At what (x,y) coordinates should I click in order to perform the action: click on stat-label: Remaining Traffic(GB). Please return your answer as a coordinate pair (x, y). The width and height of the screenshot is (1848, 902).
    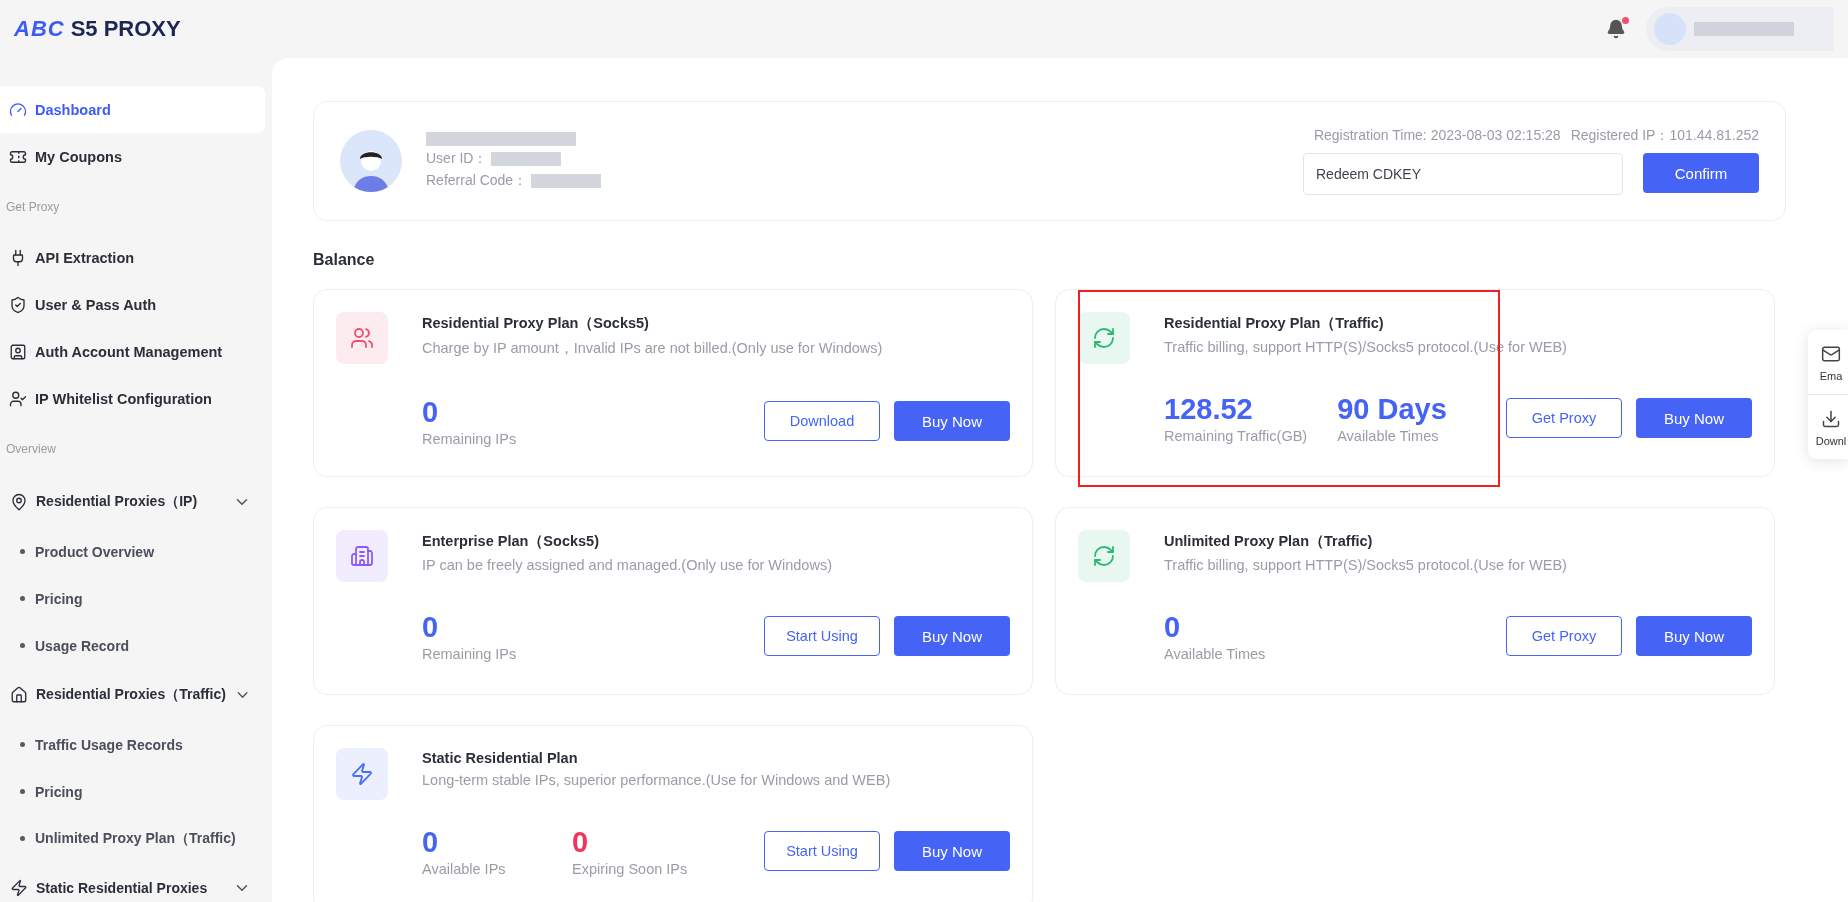
    Looking at the image, I should click on (1236, 436).